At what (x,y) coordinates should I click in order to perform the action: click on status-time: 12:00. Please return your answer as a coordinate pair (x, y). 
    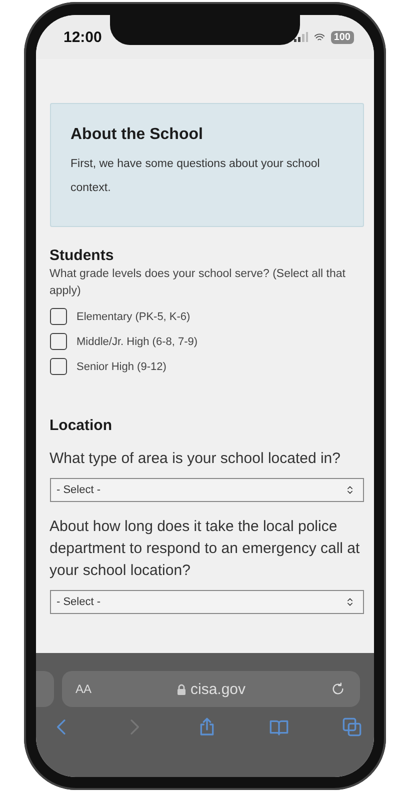
    Looking at the image, I should click on (83, 37).